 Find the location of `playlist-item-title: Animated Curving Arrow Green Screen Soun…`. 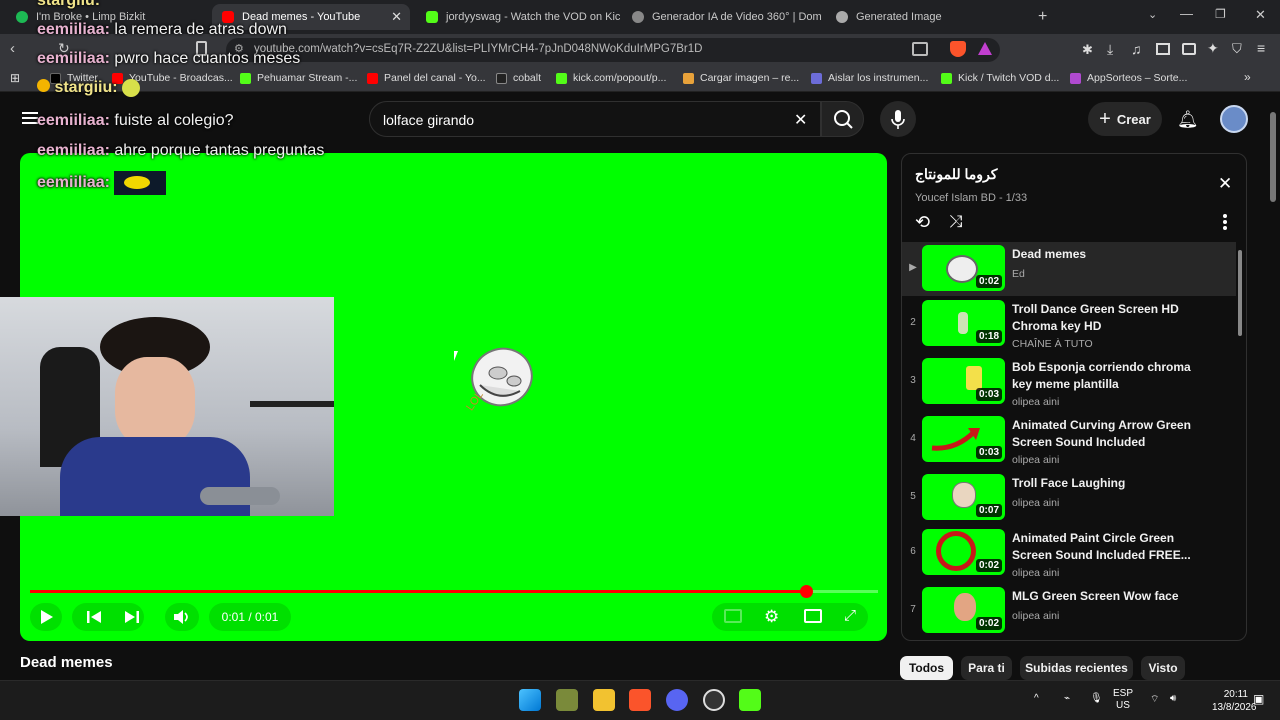

playlist-item-title: Animated Curving Arrow Green Screen Soun… is located at coordinates (1101, 433).